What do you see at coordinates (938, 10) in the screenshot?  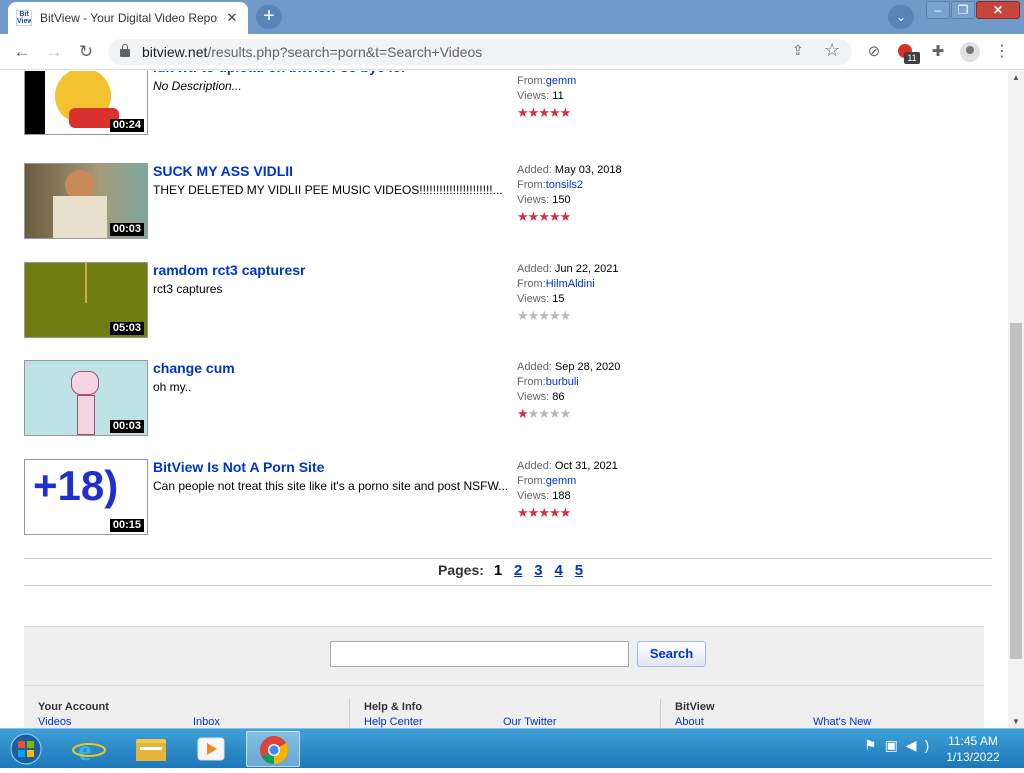 I see `minimize-window-button: –` at bounding box center [938, 10].